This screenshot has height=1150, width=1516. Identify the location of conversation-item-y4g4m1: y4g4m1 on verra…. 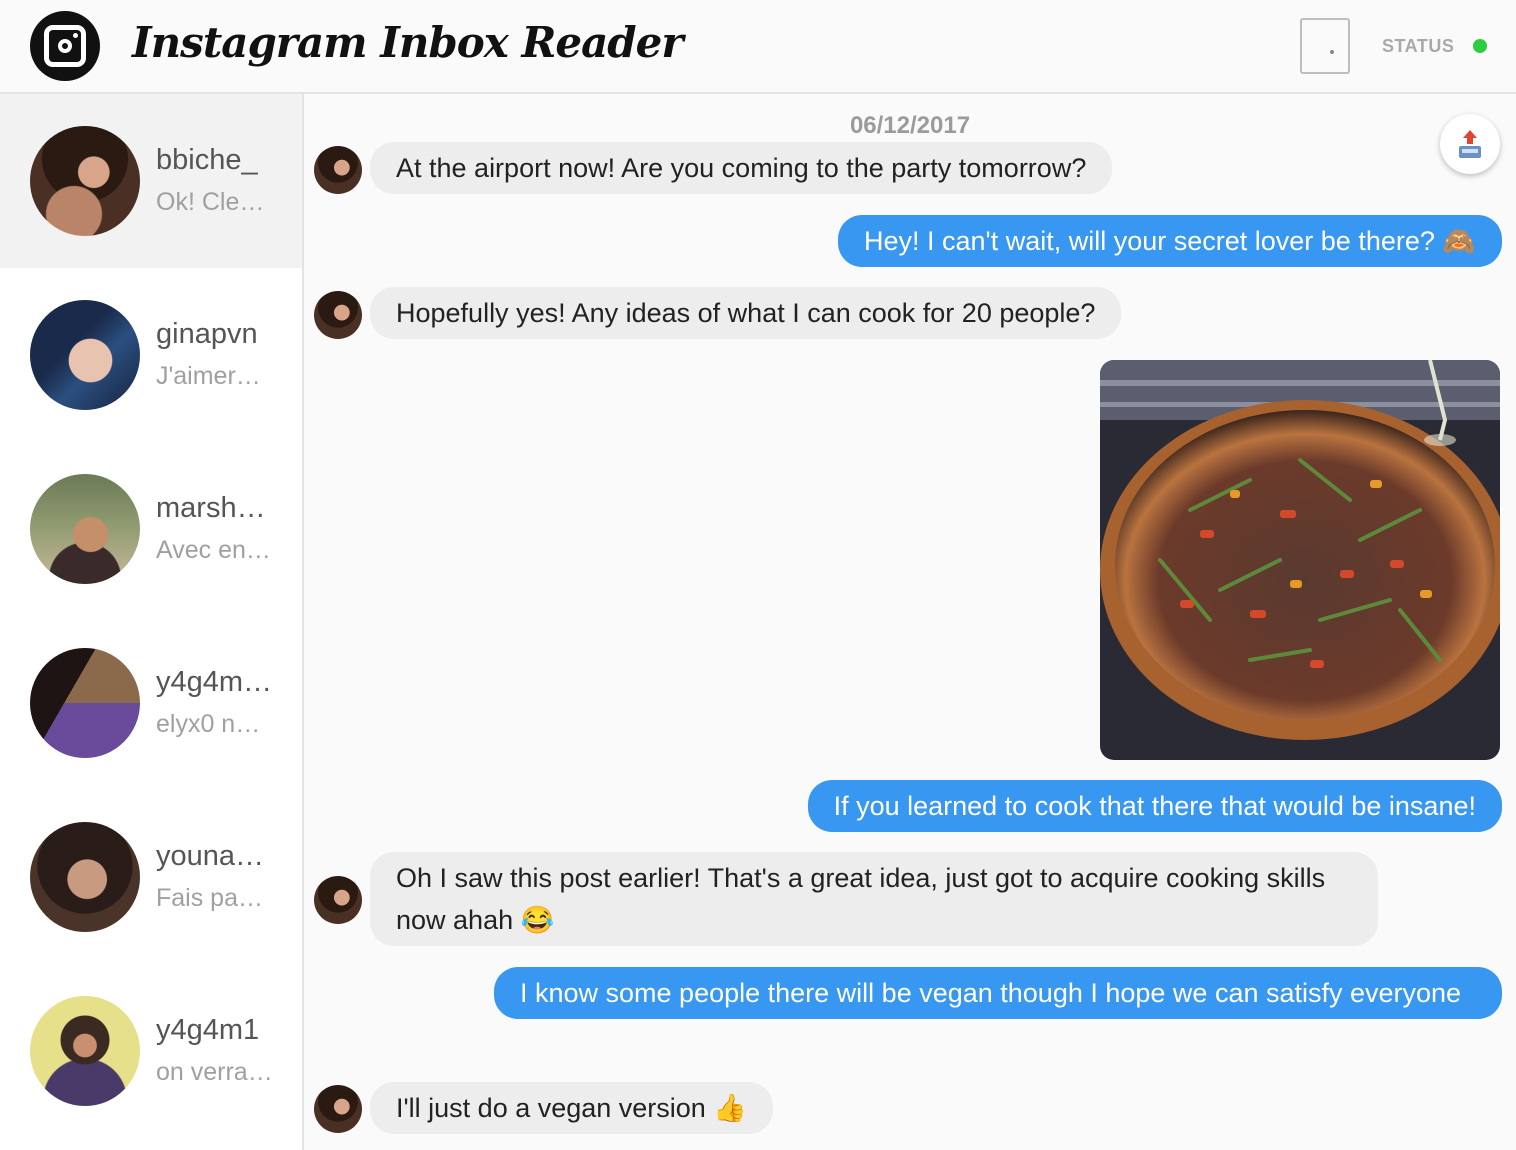
(151, 1051).